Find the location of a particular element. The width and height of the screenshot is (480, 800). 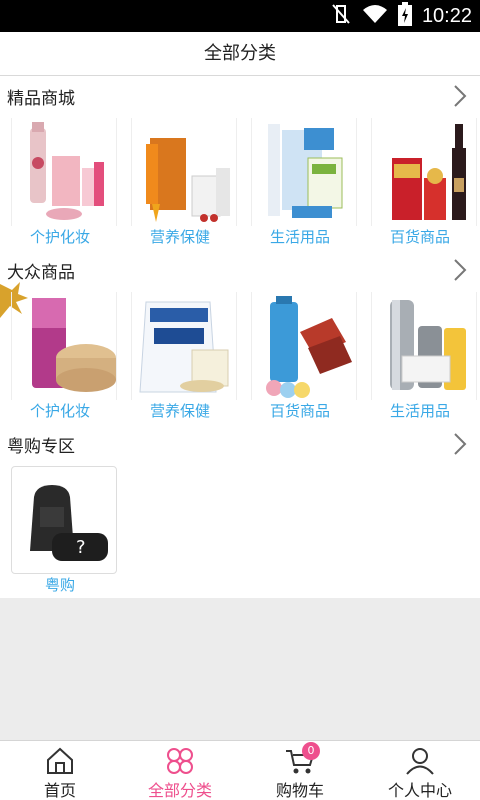

nav-home: 首页 is located at coordinates (60, 770).